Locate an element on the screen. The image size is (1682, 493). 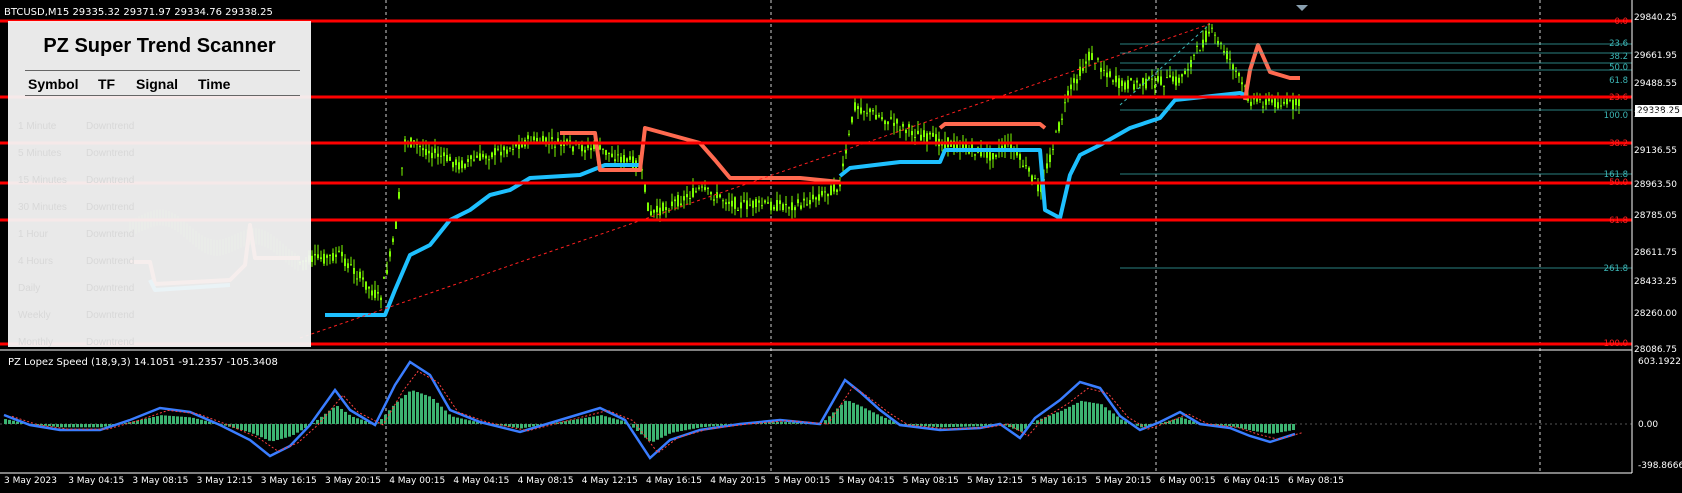
fib-label: 61.8 is located at coordinates (1618, 221).